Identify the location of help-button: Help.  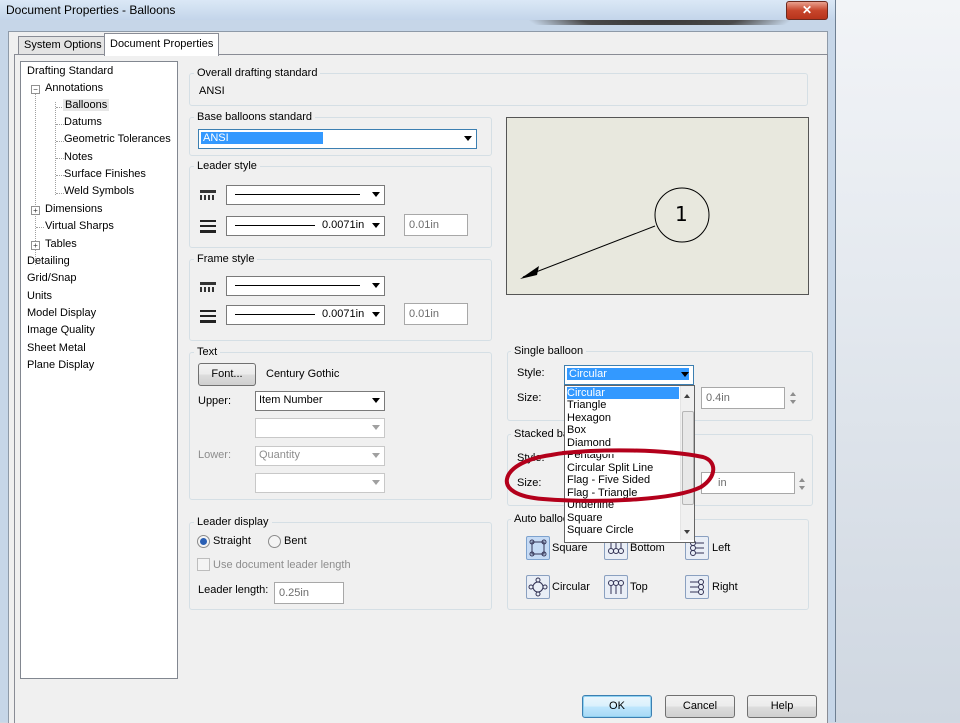
(782, 706).